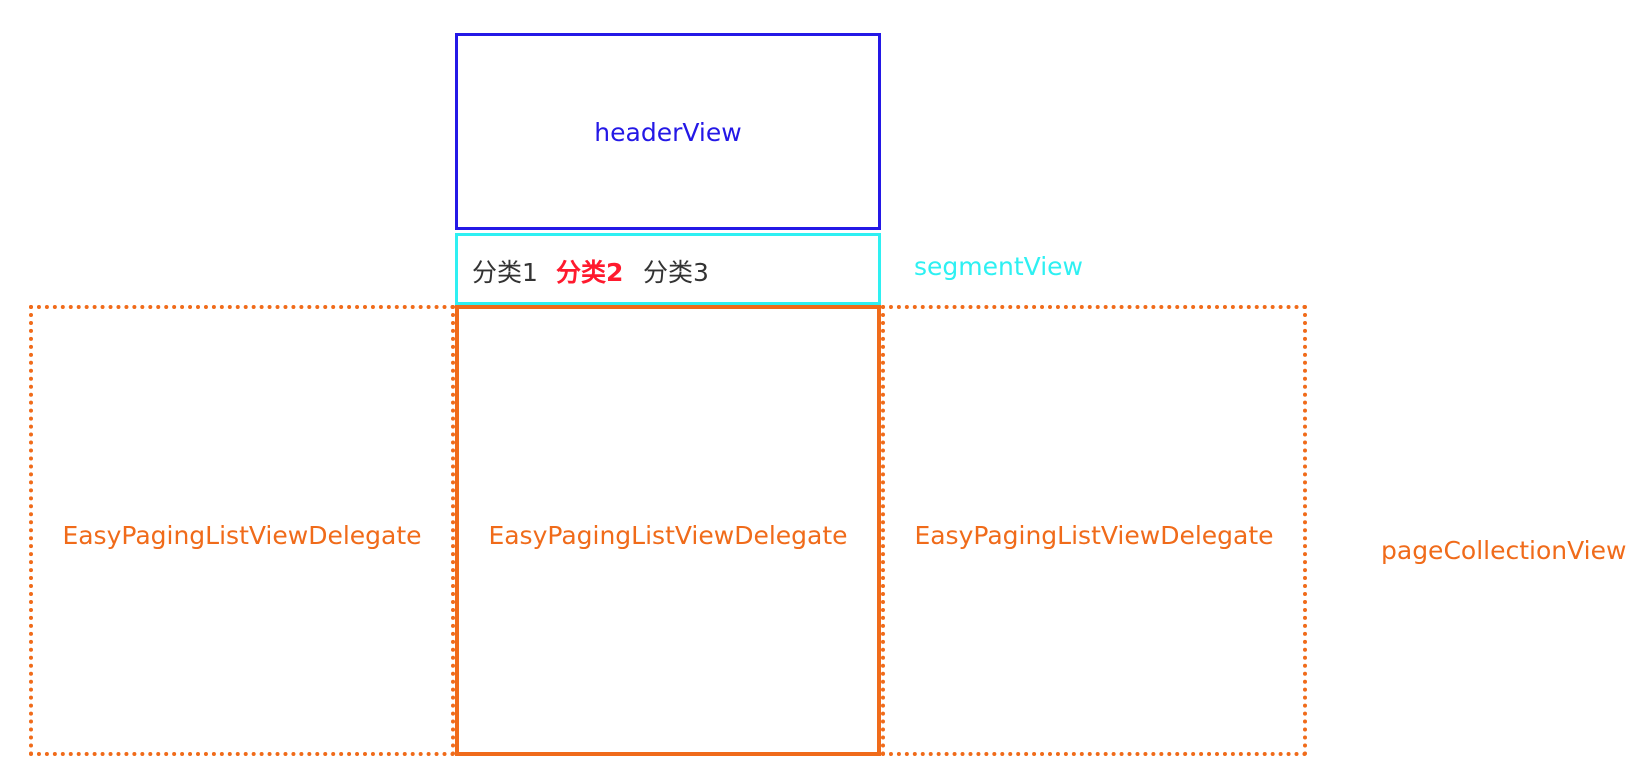  I want to click on header-view-box: headerView, so click(668, 131).